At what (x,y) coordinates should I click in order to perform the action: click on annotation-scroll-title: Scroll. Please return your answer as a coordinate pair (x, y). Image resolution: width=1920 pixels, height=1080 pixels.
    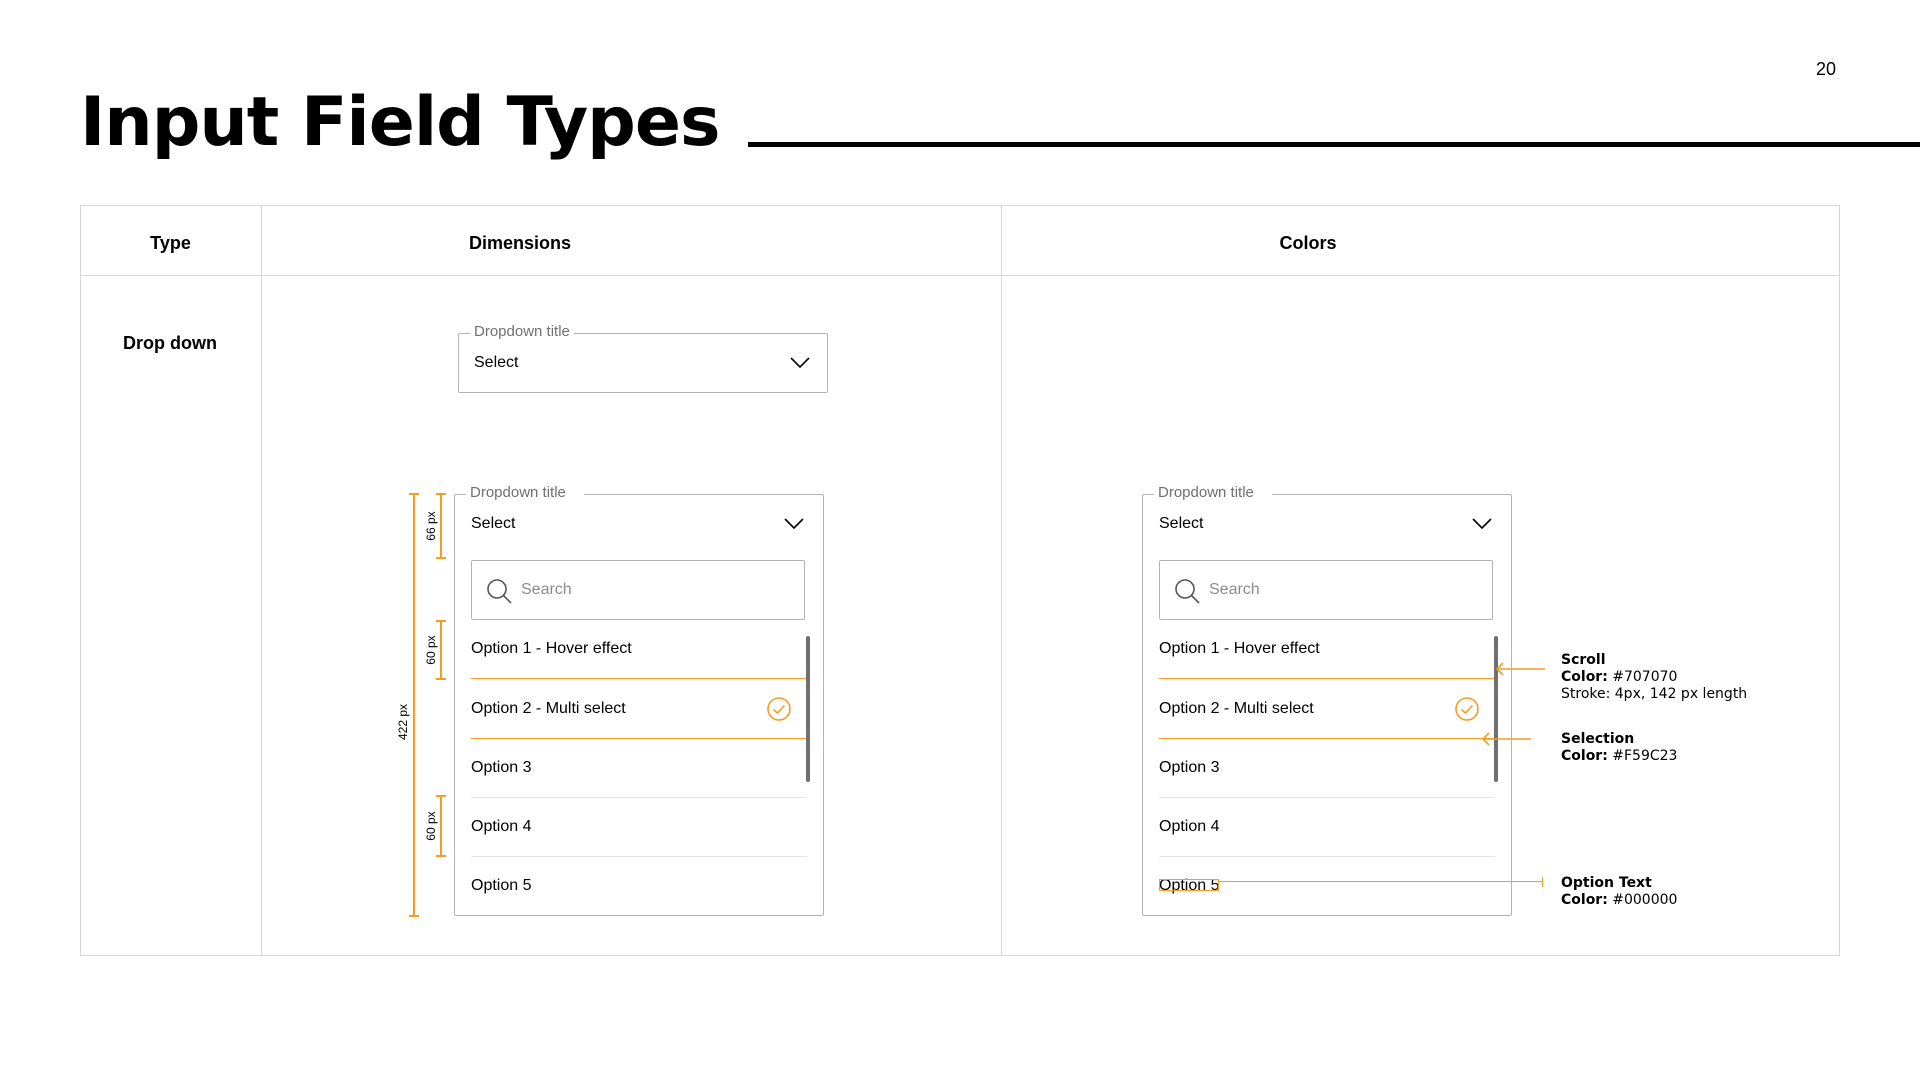
    Looking at the image, I should click on (1583, 660).